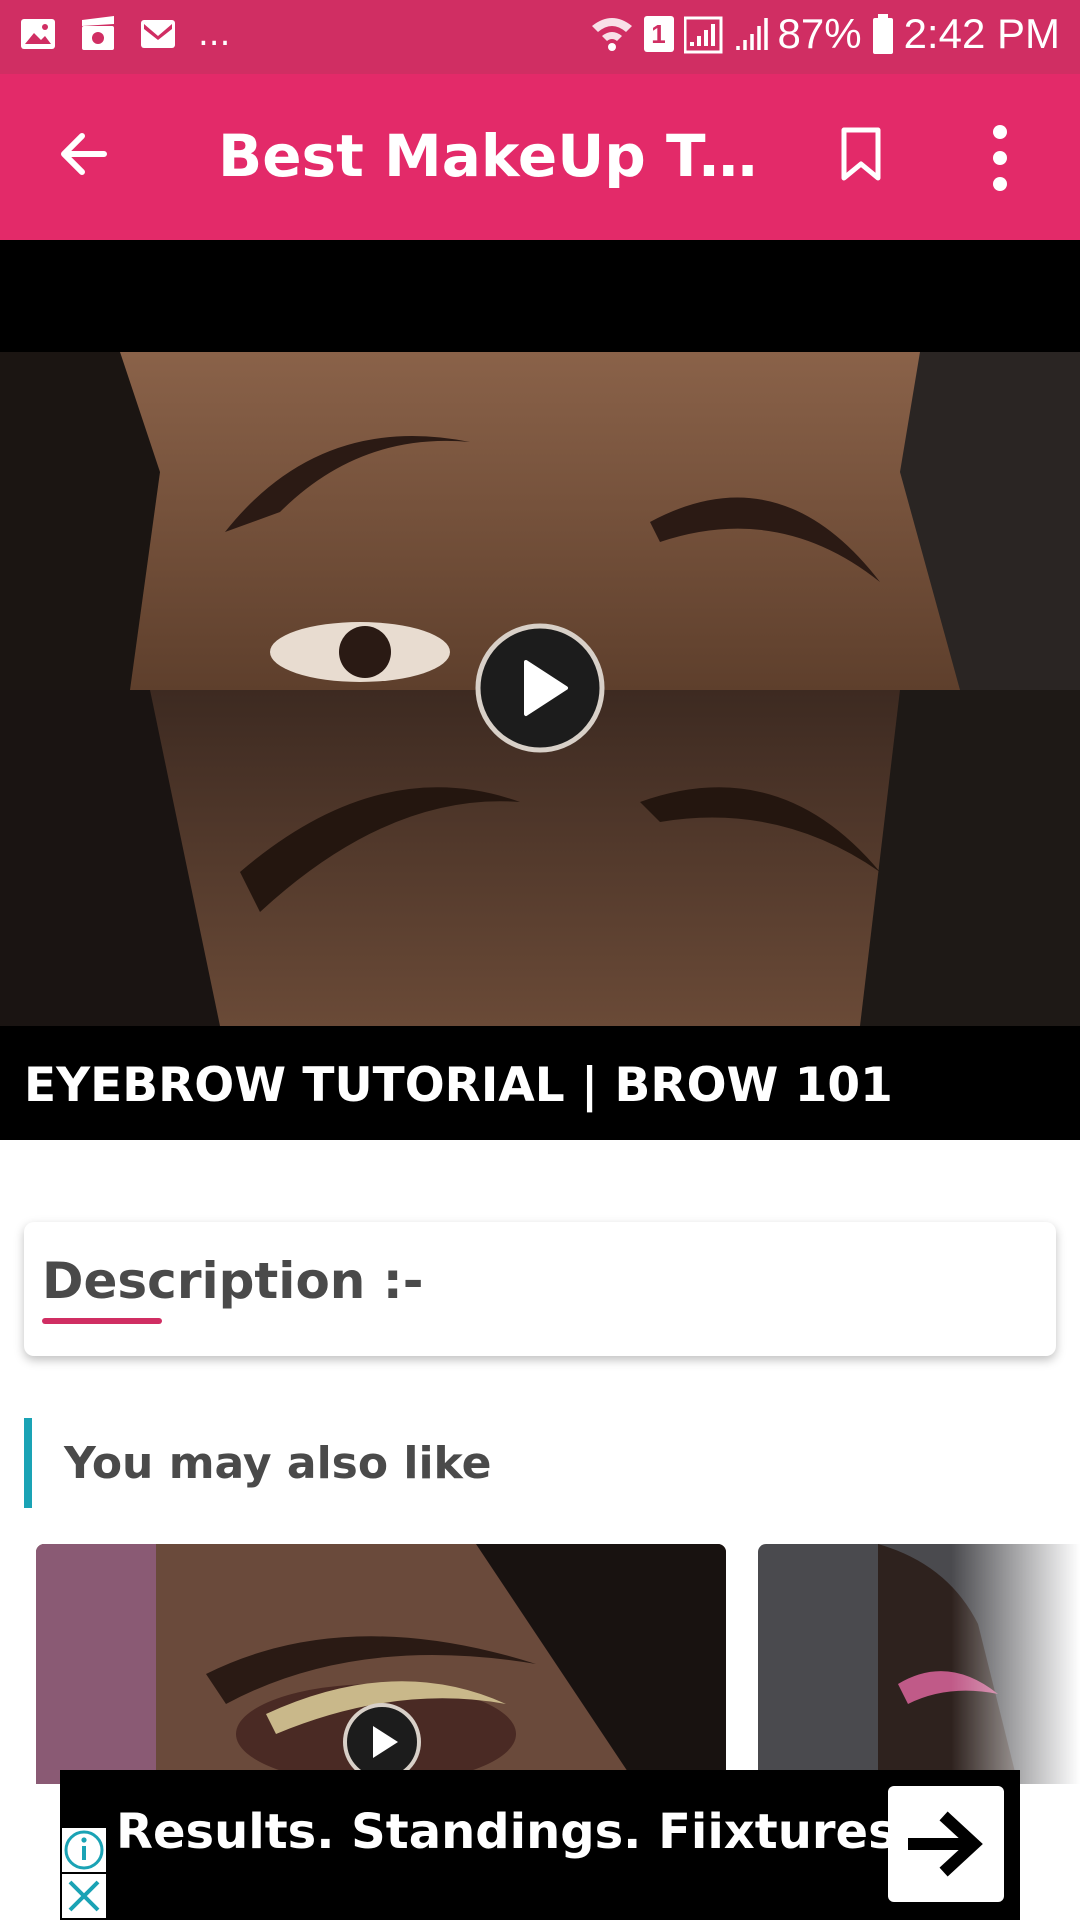 Image resolution: width=1080 pixels, height=1922 pixels. Describe the element at coordinates (506, 1832) in the screenshot. I see `ad-headline: Results. Standings. Fiixtures` at that location.